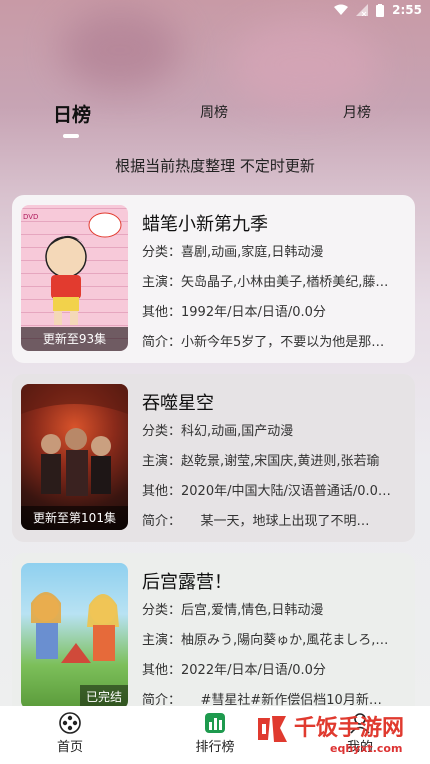 The width and height of the screenshot is (430, 764). What do you see at coordinates (234, 670) in the screenshot?
I see `item-other: 其他：2022年/日本/日语/0.0分` at bounding box center [234, 670].